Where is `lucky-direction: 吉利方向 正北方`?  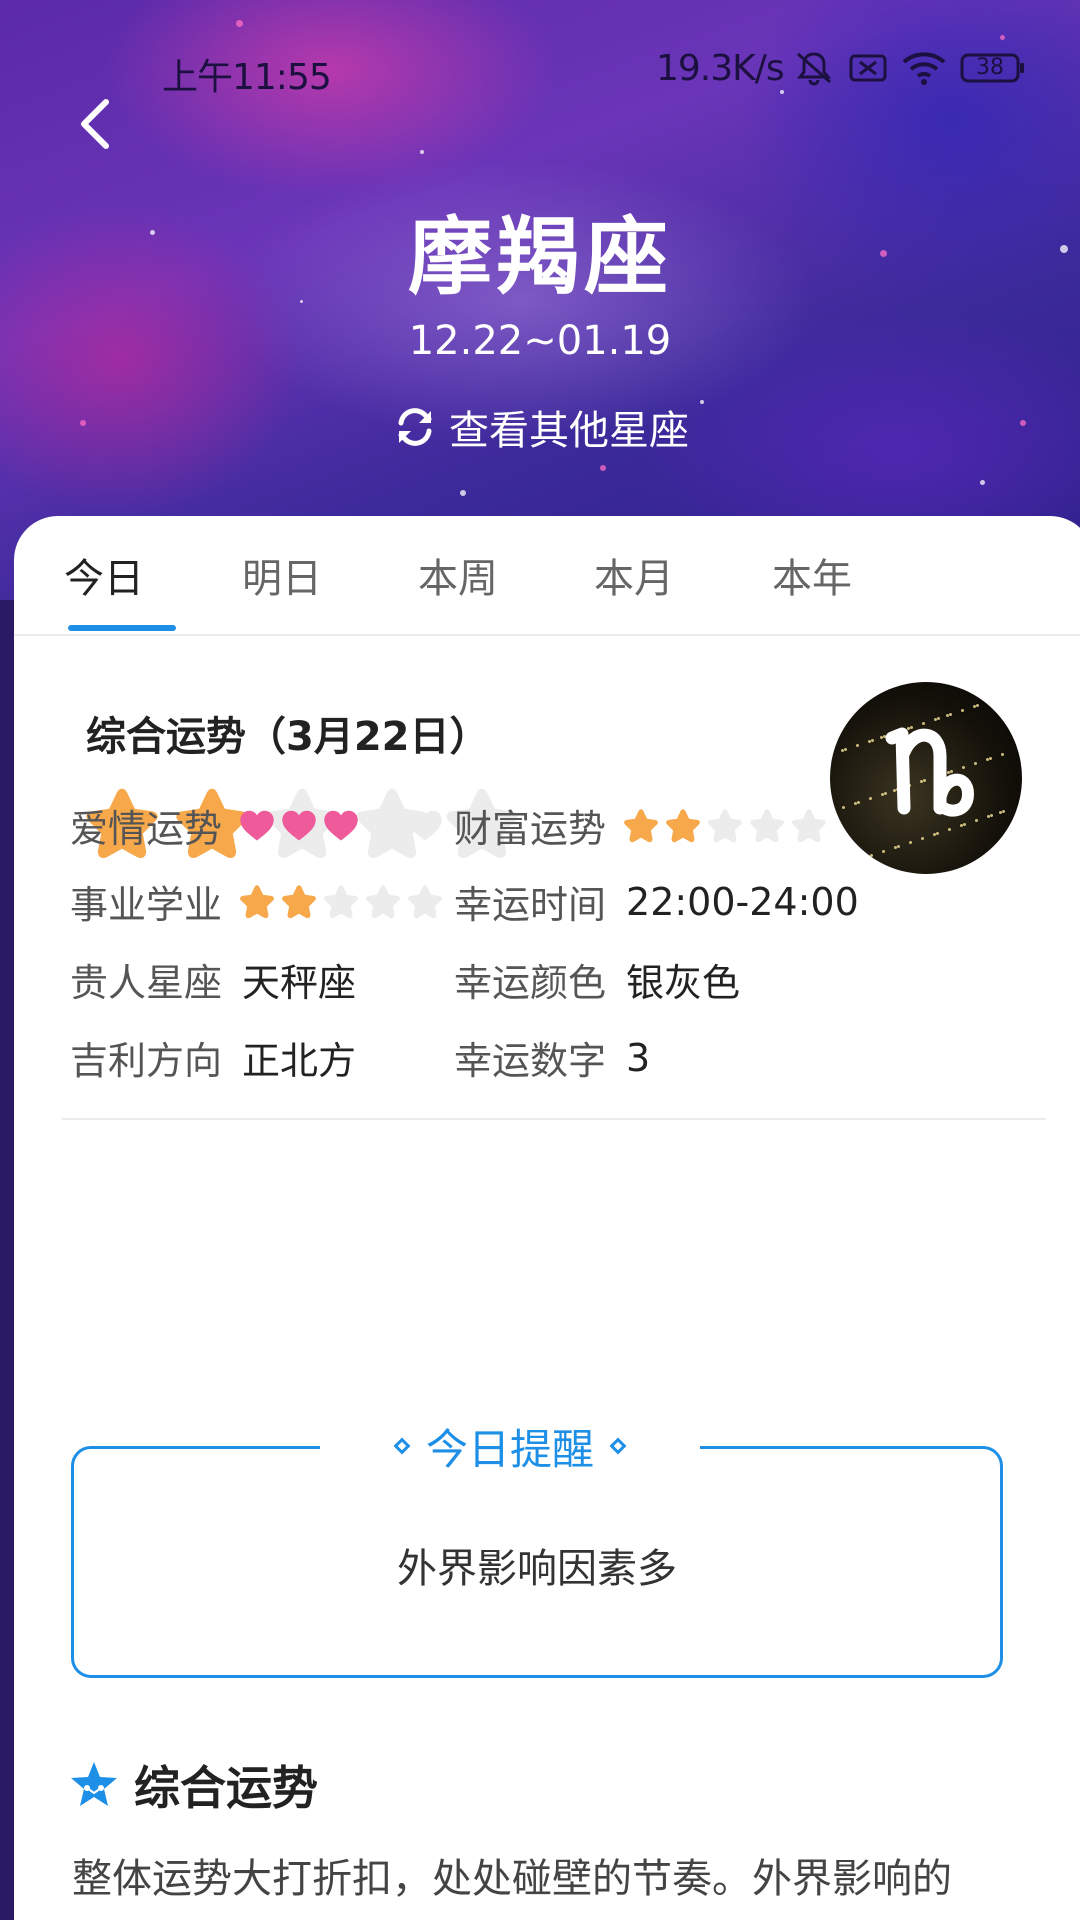 lucky-direction: 吉利方向 正北方 is located at coordinates (213, 1057).